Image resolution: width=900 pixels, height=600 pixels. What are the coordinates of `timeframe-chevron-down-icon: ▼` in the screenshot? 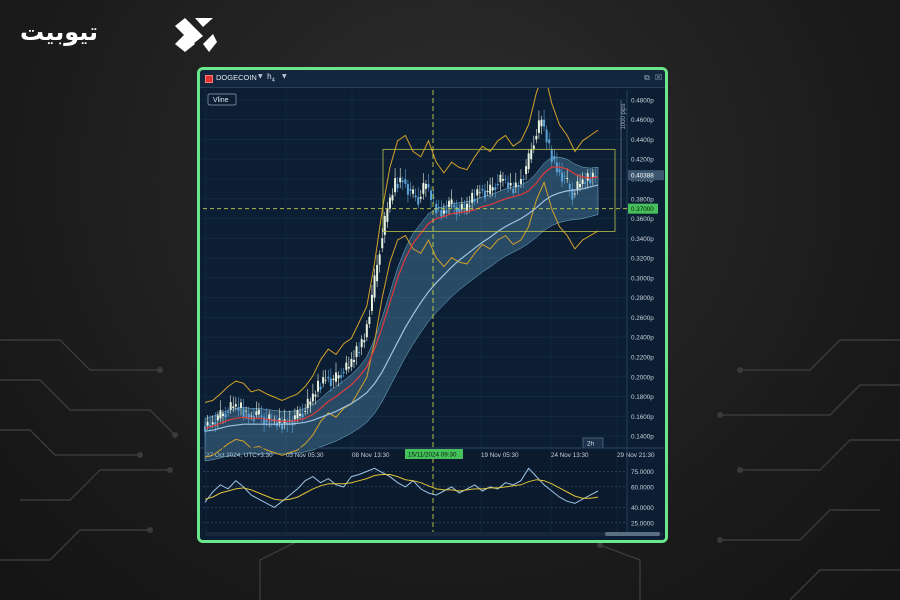 It's located at (284, 76).